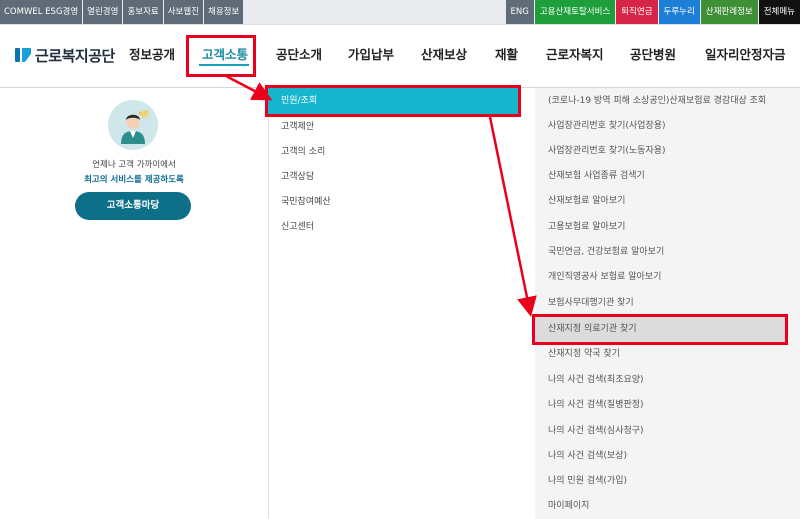 This screenshot has width=800, height=519. I want to click on detail-item: 나의 사건 검색(심사청구), so click(596, 431).